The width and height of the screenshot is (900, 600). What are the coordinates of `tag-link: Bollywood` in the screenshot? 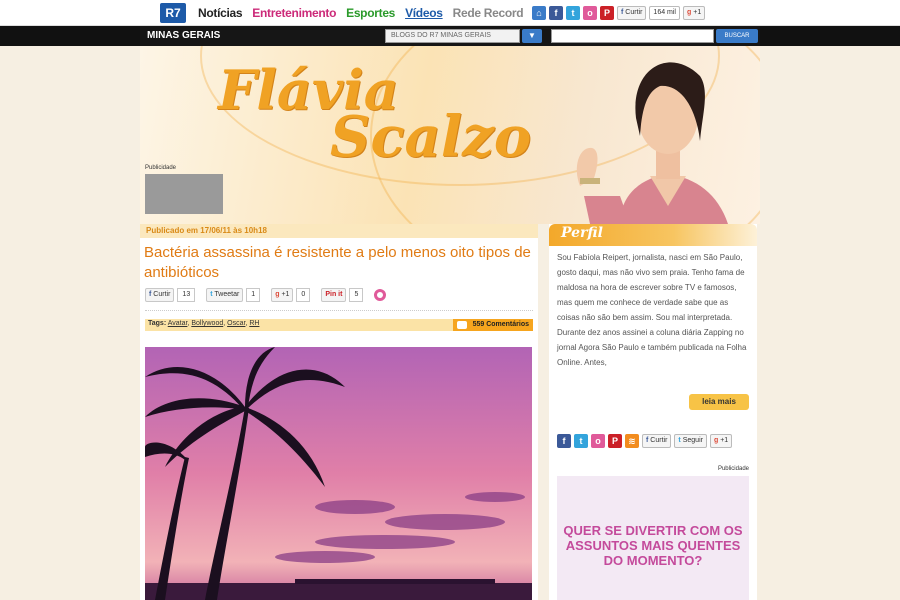 It's located at (207, 323).